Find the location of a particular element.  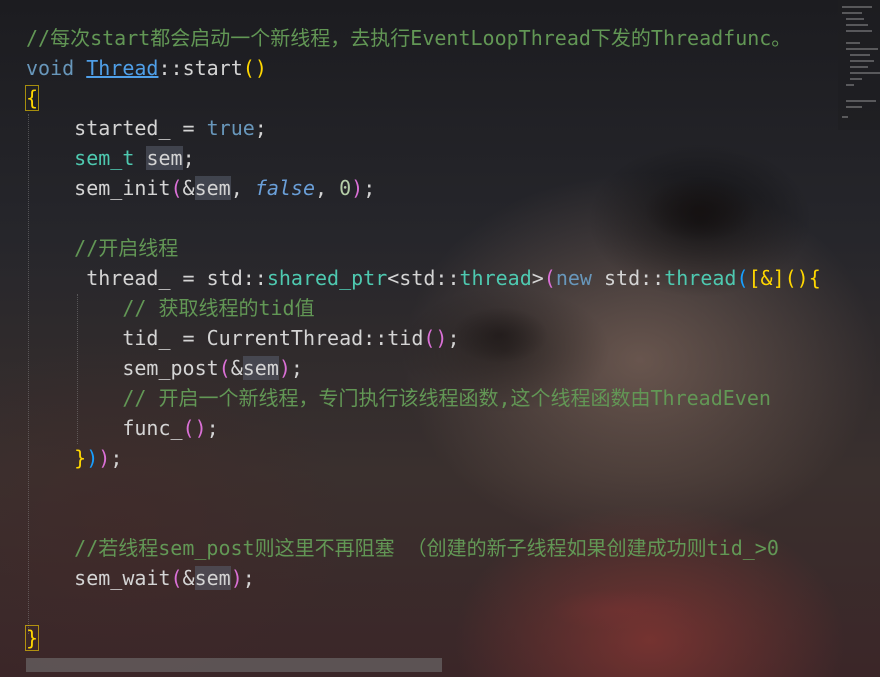

code-token: thread_ = std:: is located at coordinates (146, 278).